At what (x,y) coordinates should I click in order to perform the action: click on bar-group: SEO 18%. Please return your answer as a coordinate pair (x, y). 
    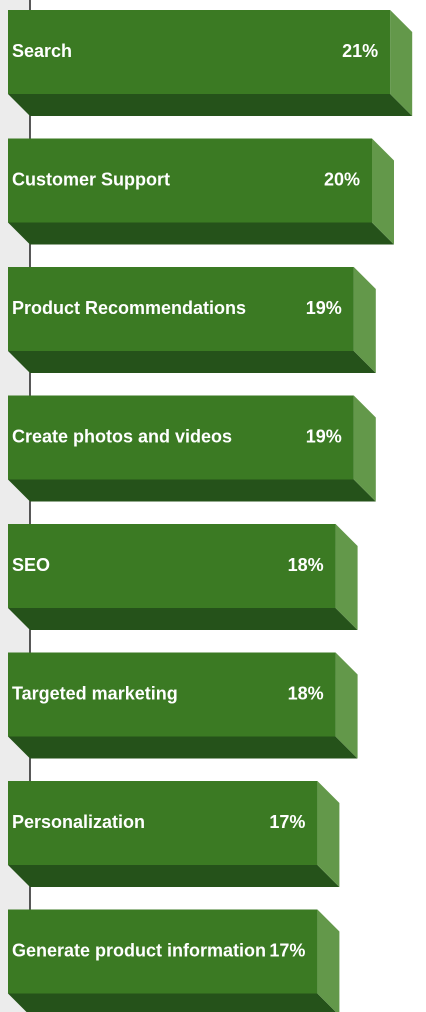
    Looking at the image, I should click on (183, 577).